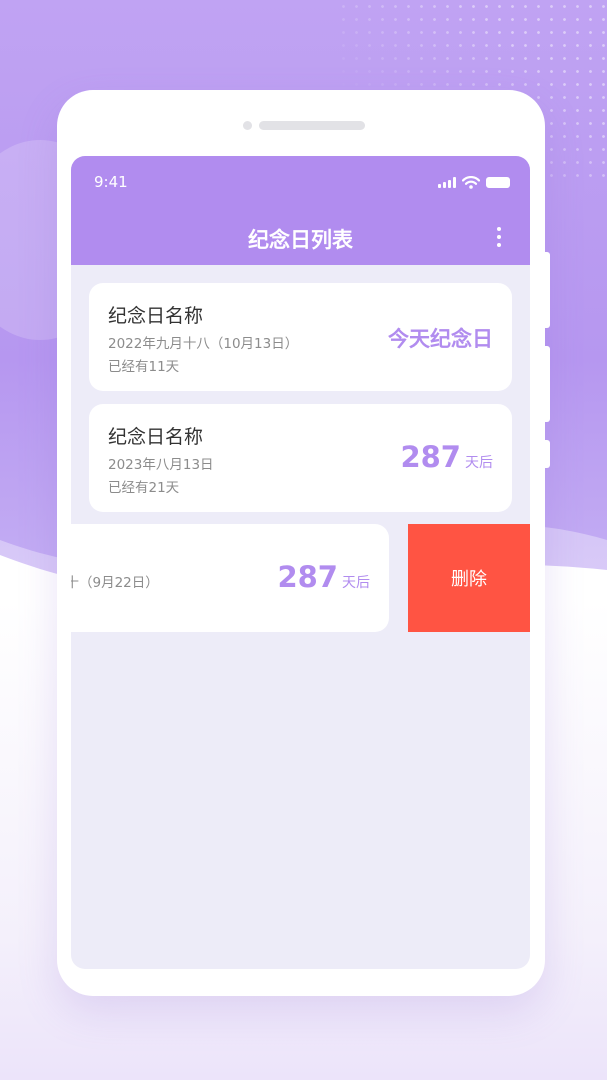 Image resolution: width=607 pixels, height=1080 pixels. I want to click on app-header: 9:41 纪念日列表, so click(300, 210).